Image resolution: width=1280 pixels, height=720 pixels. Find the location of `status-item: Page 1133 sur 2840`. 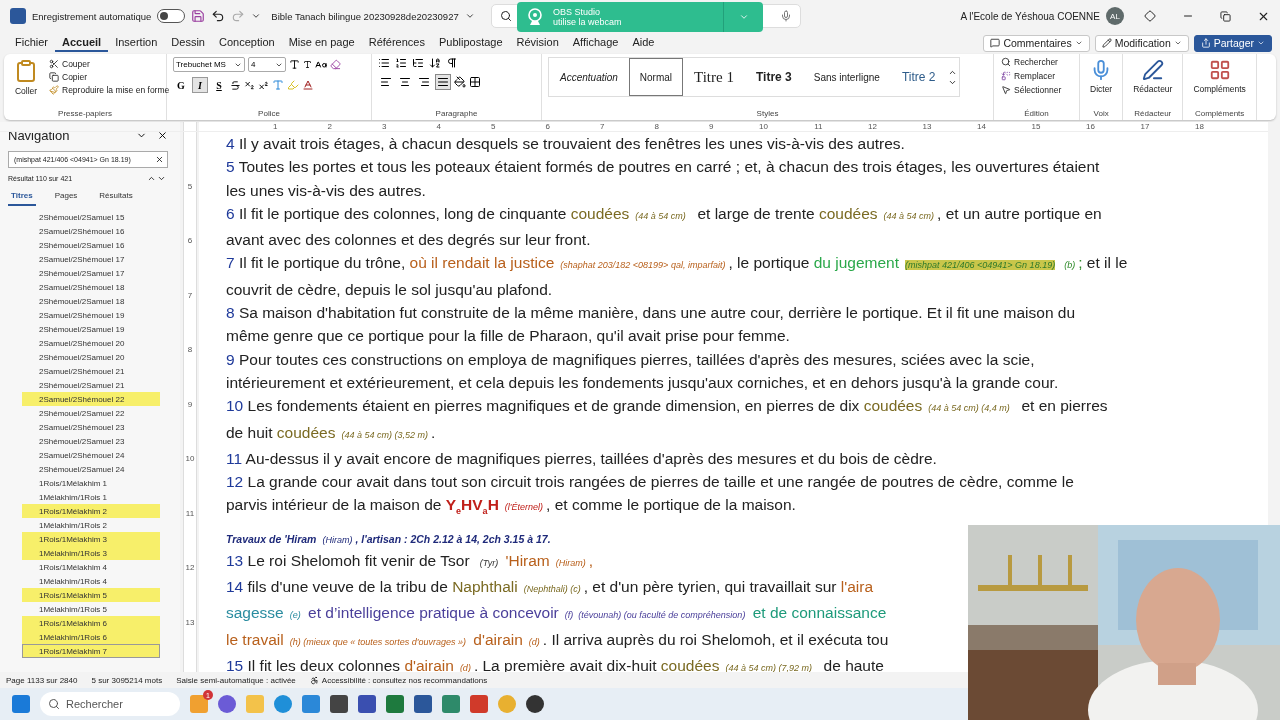

status-item: Page 1133 sur 2840 is located at coordinates (42, 680).